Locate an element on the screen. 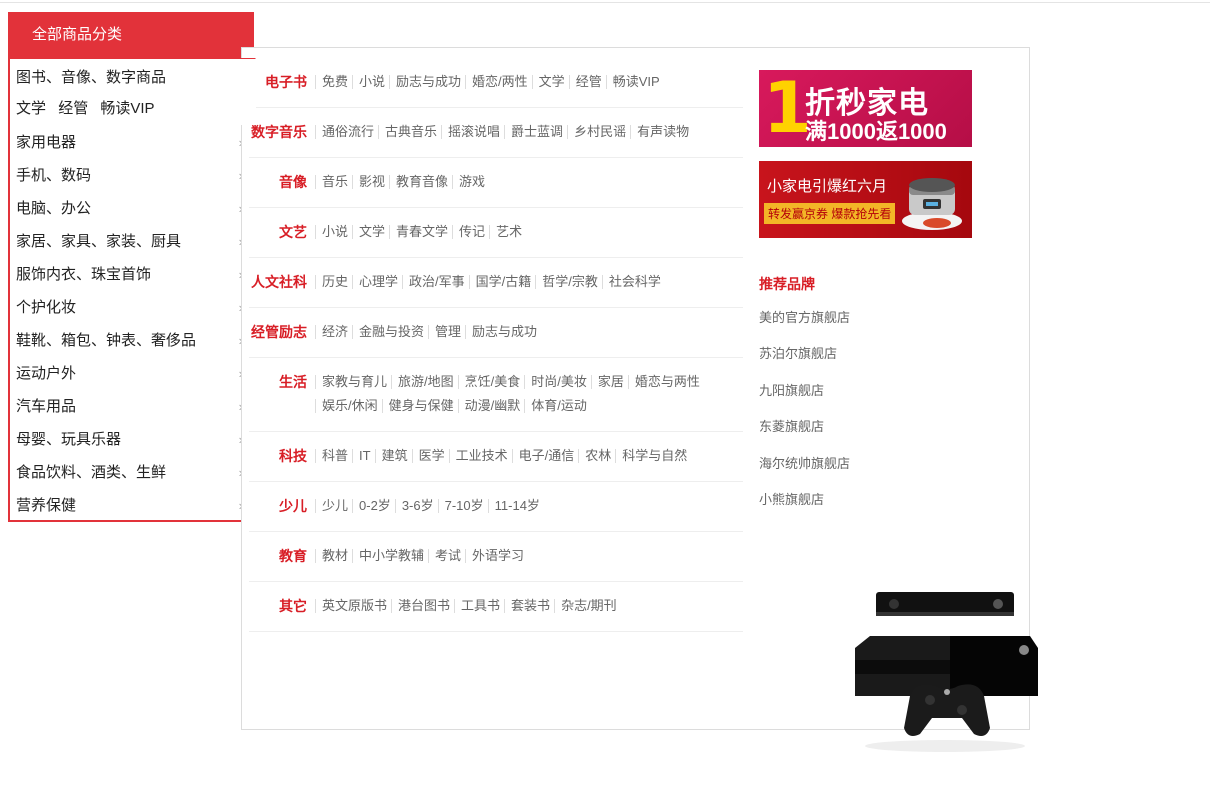 The width and height of the screenshot is (1210, 795). subcategory-link: 旅游/地图 is located at coordinates (424, 382).